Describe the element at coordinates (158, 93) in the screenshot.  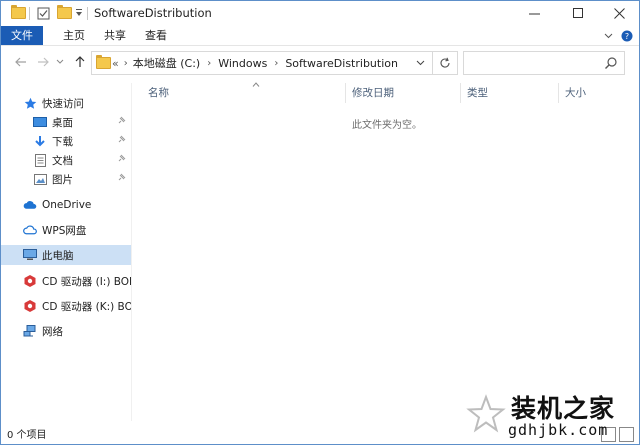
I see `column-label: 名称` at that location.